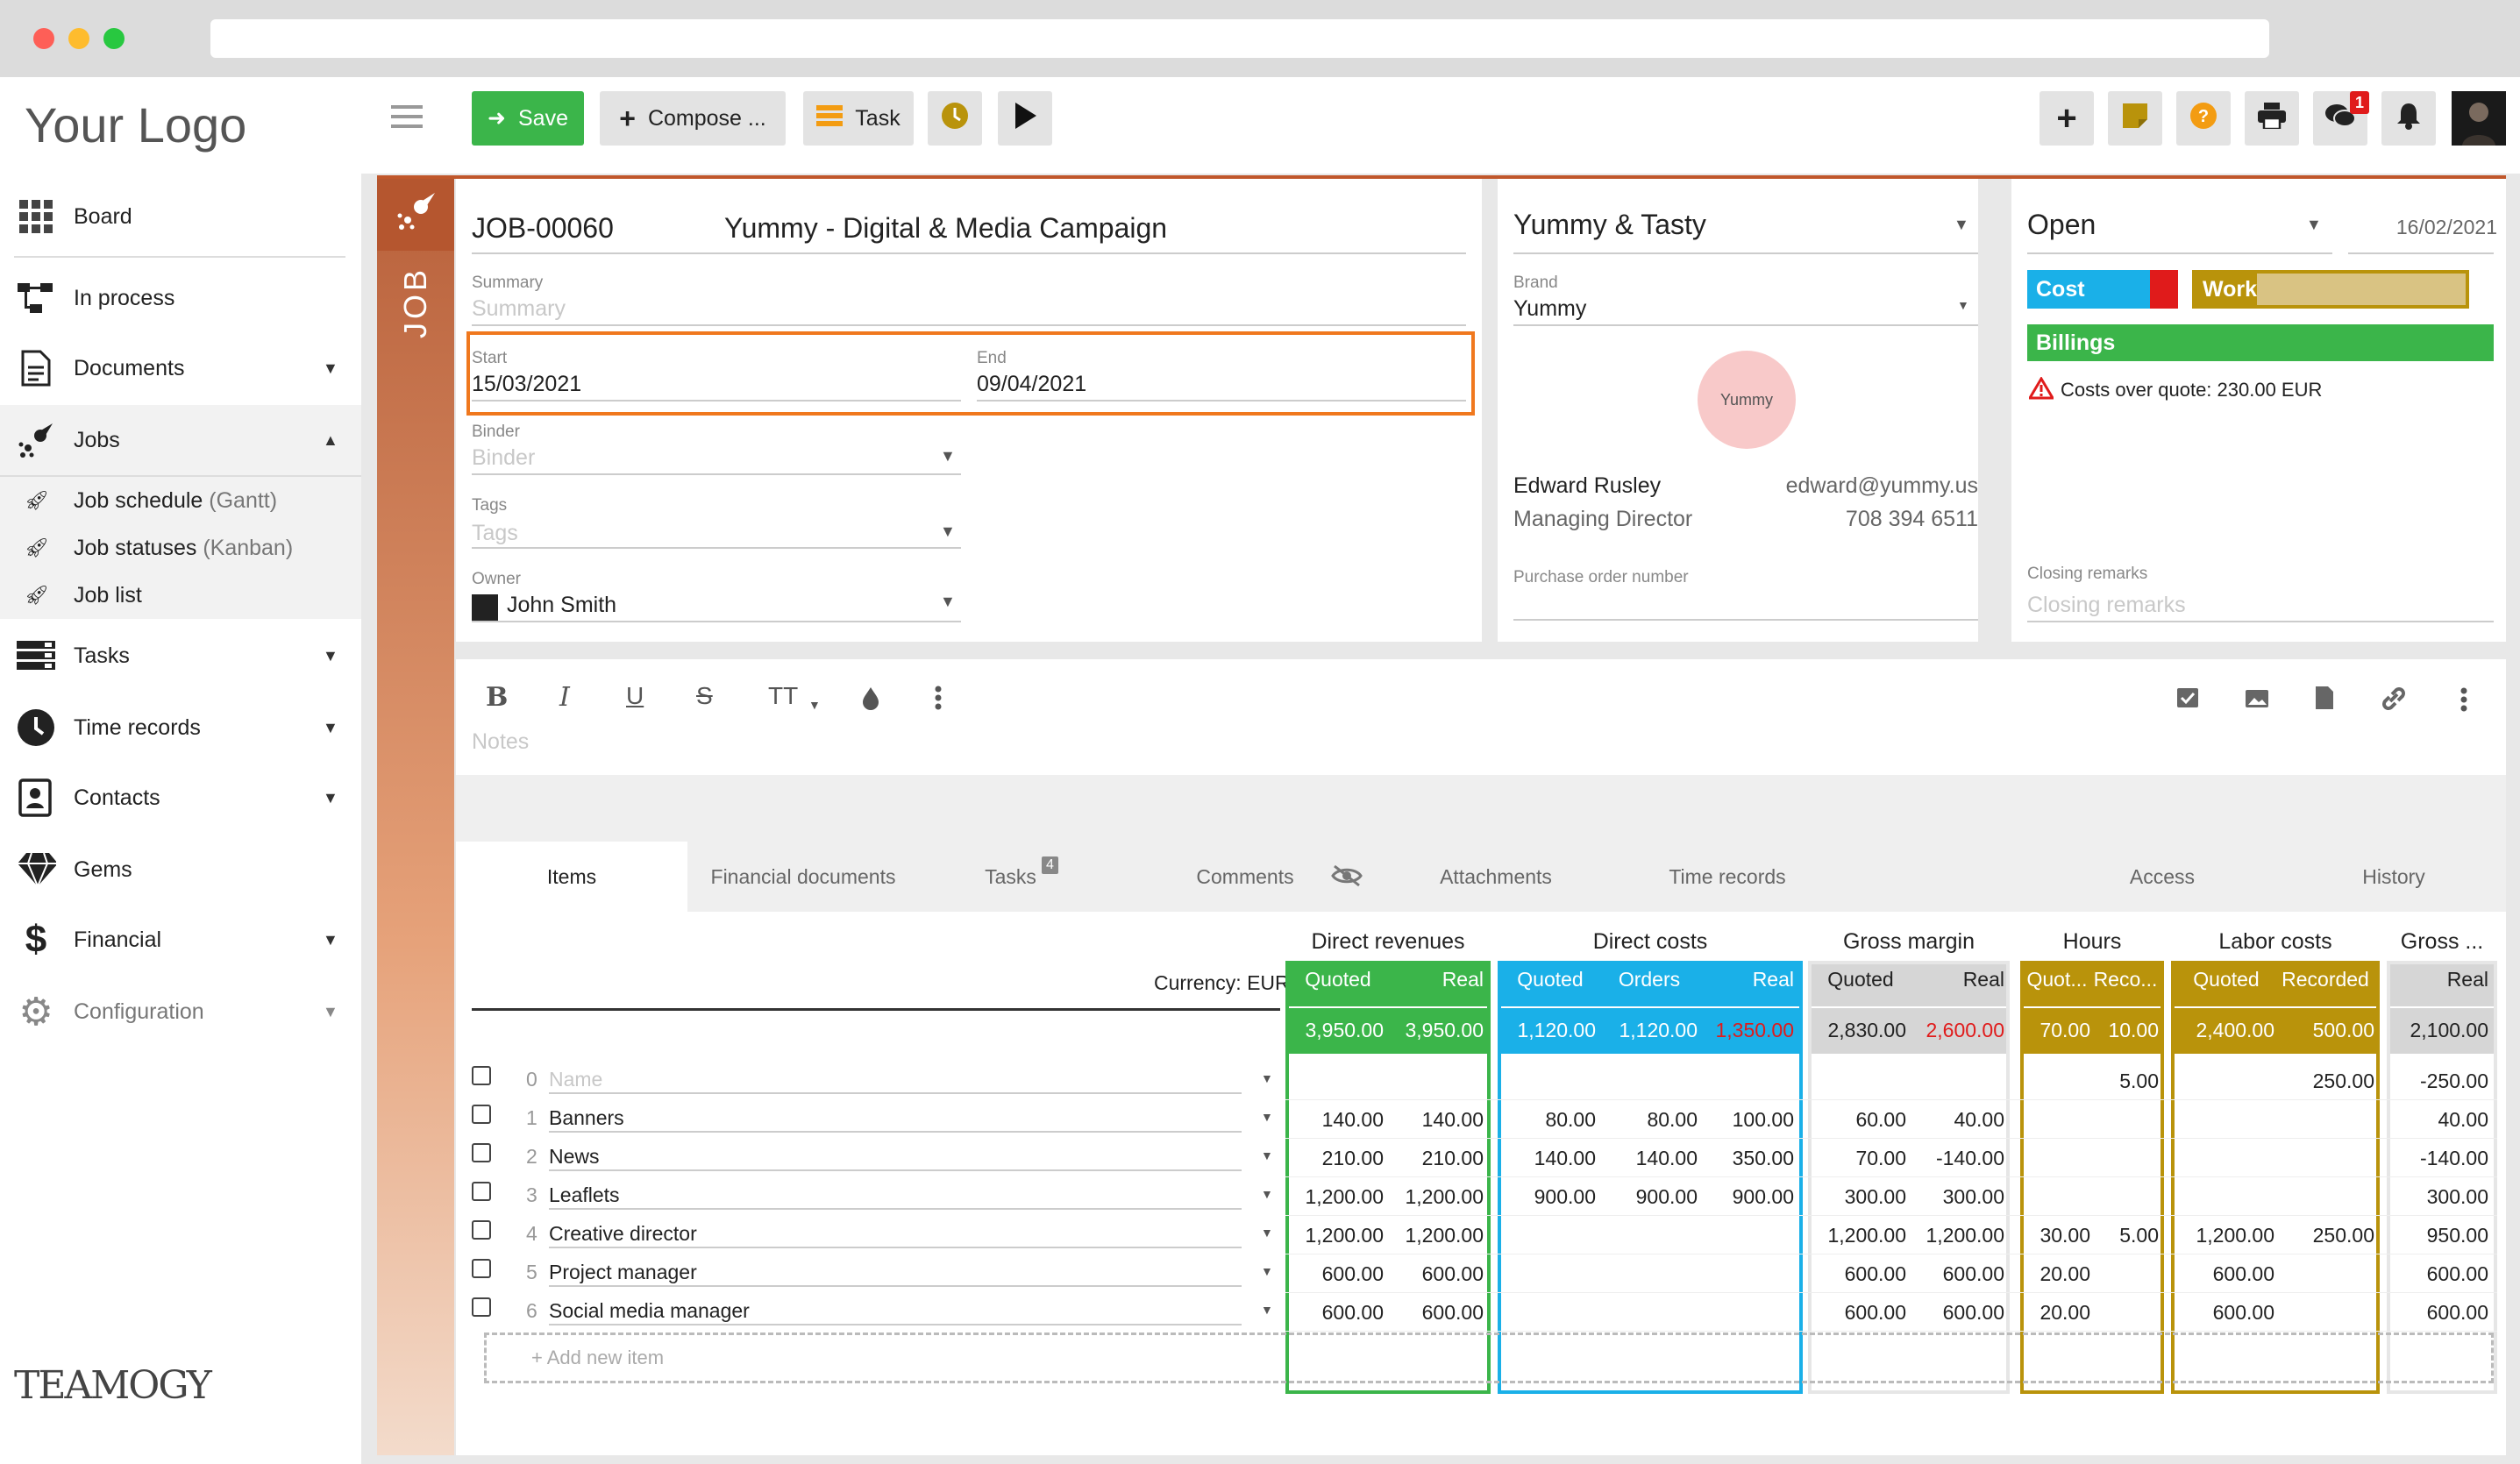  What do you see at coordinates (2187, 700) in the screenshot?
I see `checkbox-tool-icon` at bounding box center [2187, 700].